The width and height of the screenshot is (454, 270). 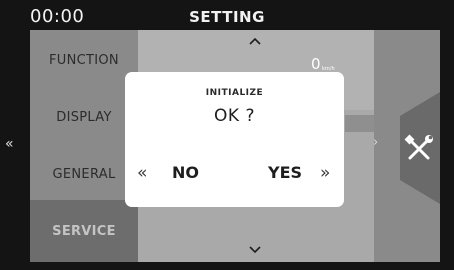 What do you see at coordinates (285, 172) in the screenshot?
I see `yes-button: YES` at bounding box center [285, 172].